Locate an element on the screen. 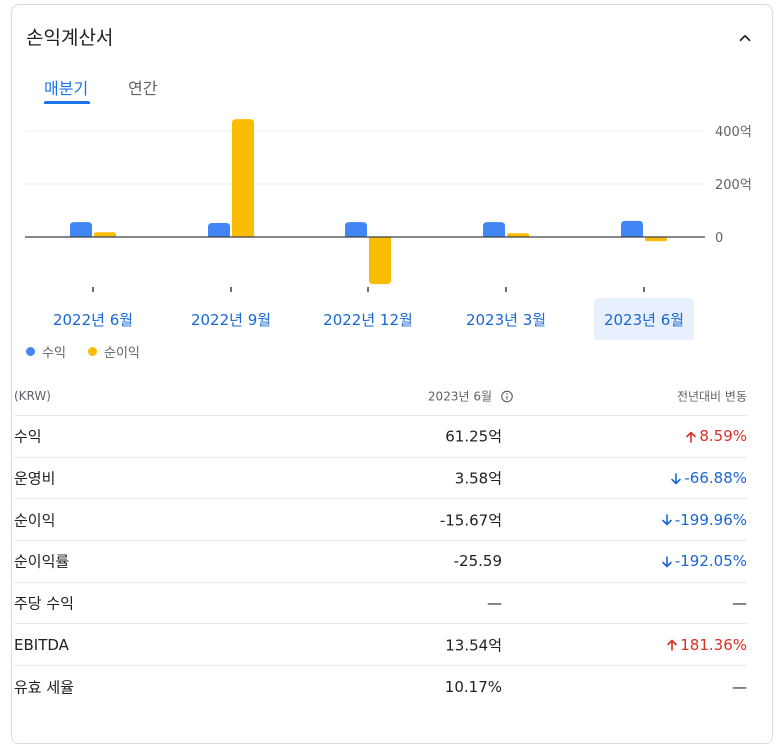 This screenshot has height=744, width=777. legend-net-income: 순이익 is located at coordinates (114, 351).